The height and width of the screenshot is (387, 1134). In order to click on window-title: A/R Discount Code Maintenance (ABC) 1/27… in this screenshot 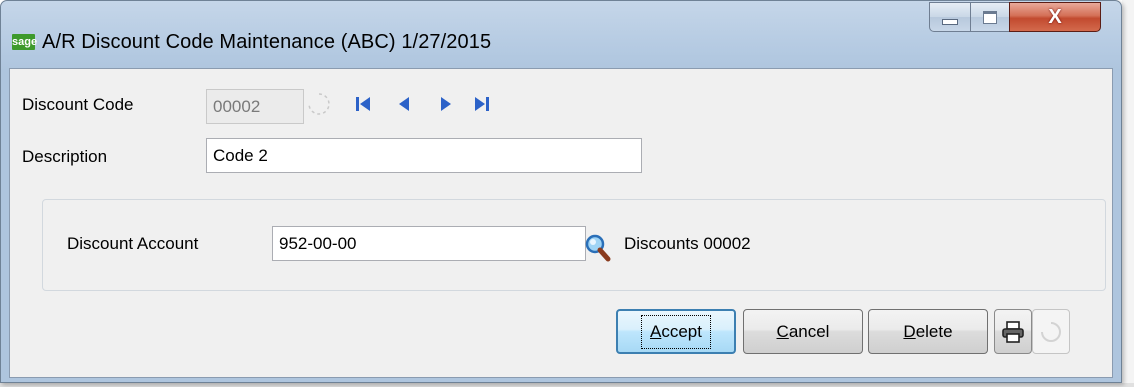, I will do `click(267, 42)`.